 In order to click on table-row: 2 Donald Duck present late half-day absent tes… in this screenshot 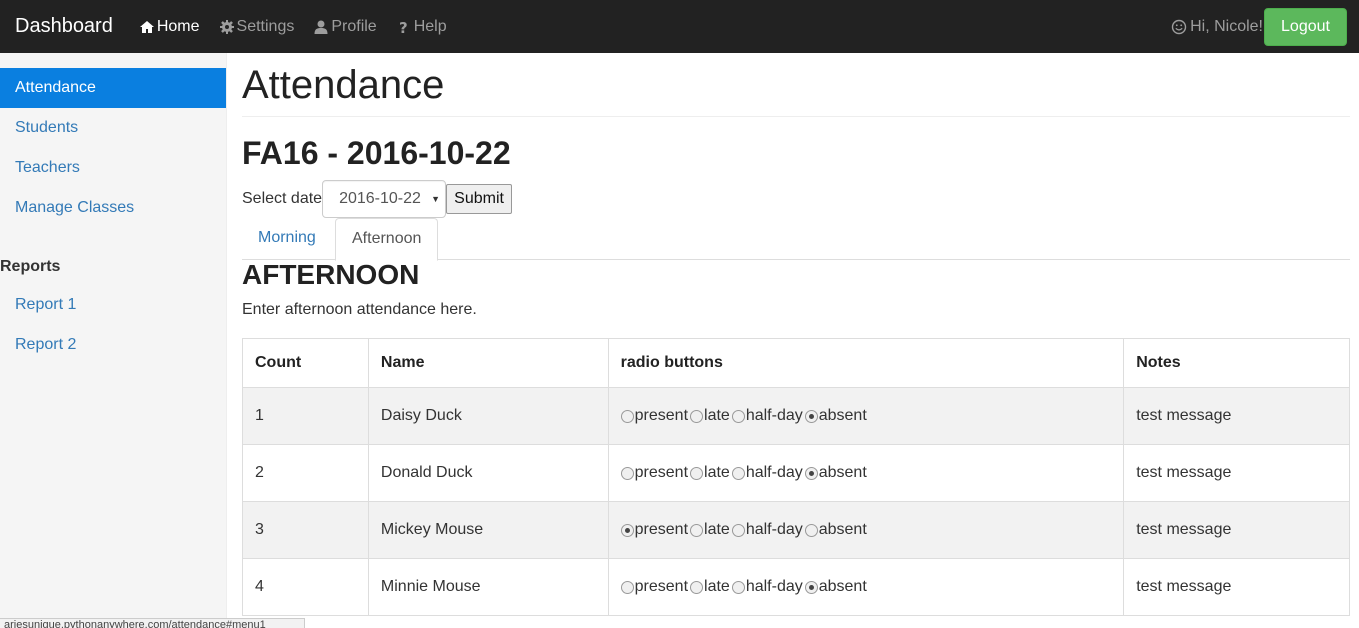, I will do `click(796, 473)`.